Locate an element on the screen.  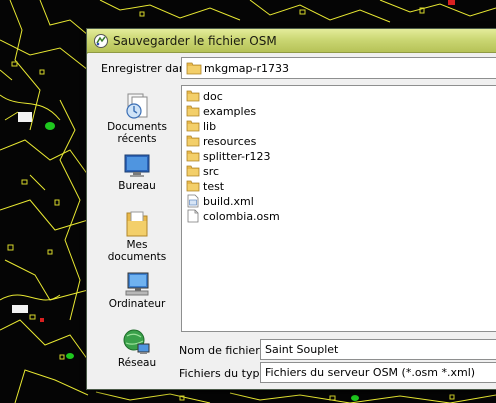
place-computer: Ordinateur is located at coordinates (137, 295).